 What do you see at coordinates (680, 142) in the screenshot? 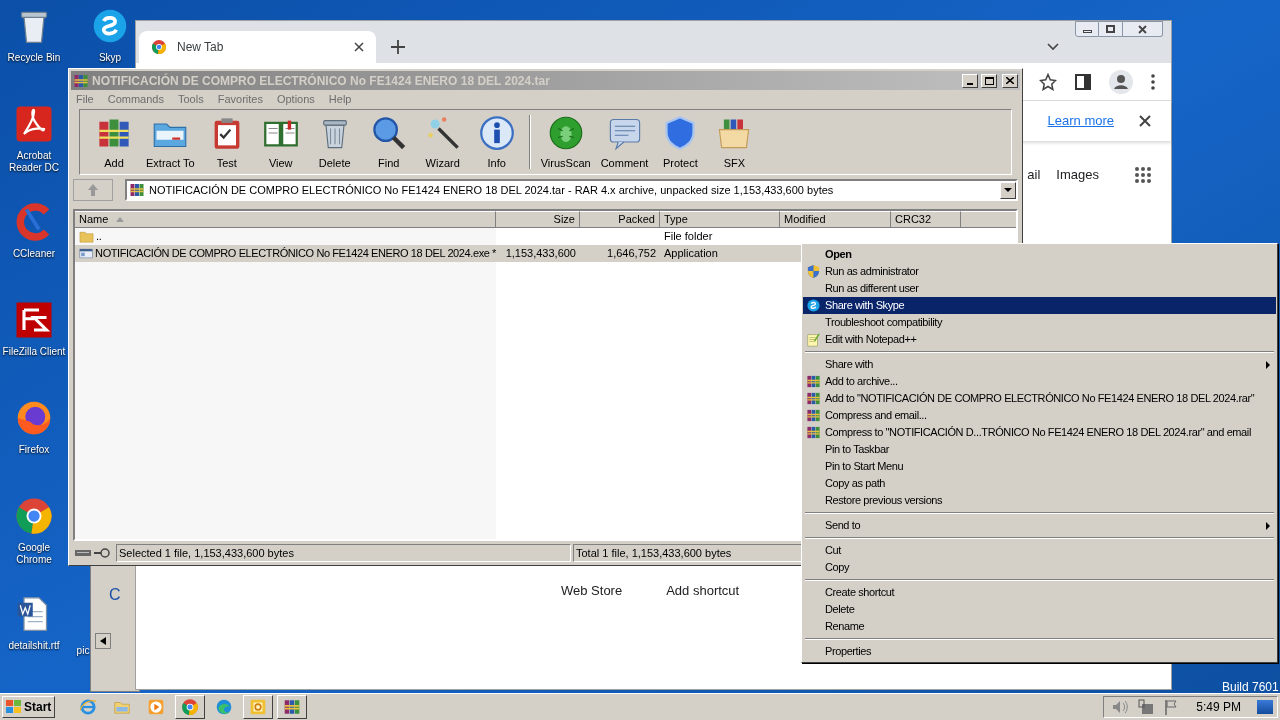
I see `toolbar-button: Protect` at bounding box center [680, 142].